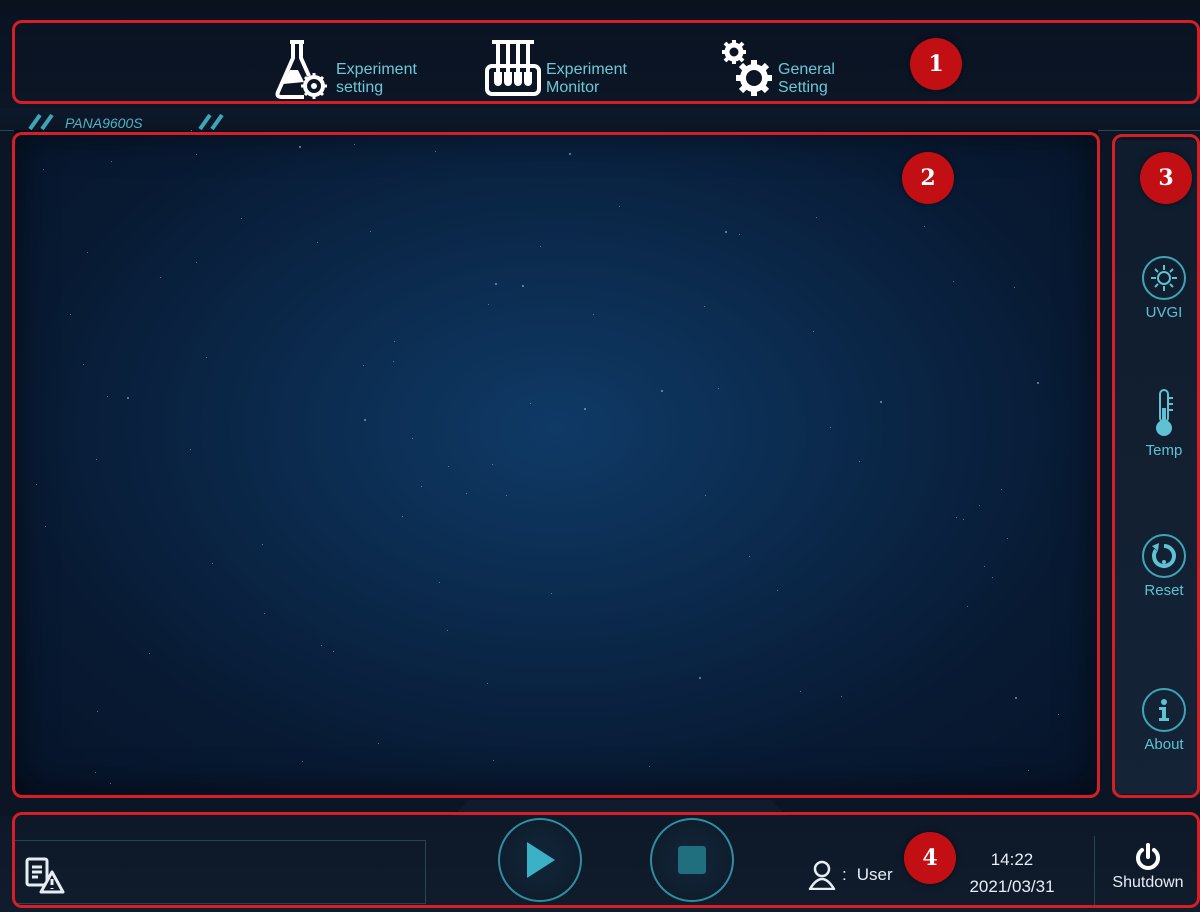 The image size is (1200, 912). Describe the element at coordinates (1148, 856) in the screenshot. I see `power-icon` at that location.